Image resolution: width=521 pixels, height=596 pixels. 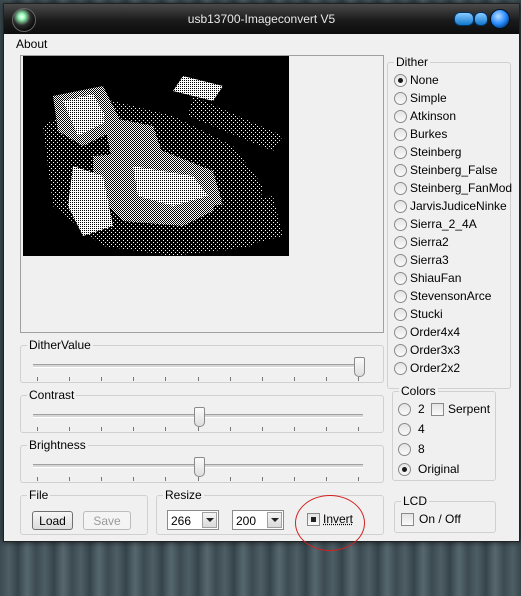 What do you see at coordinates (258, 520) in the screenshot?
I see `resize-height-select: 200` at bounding box center [258, 520].